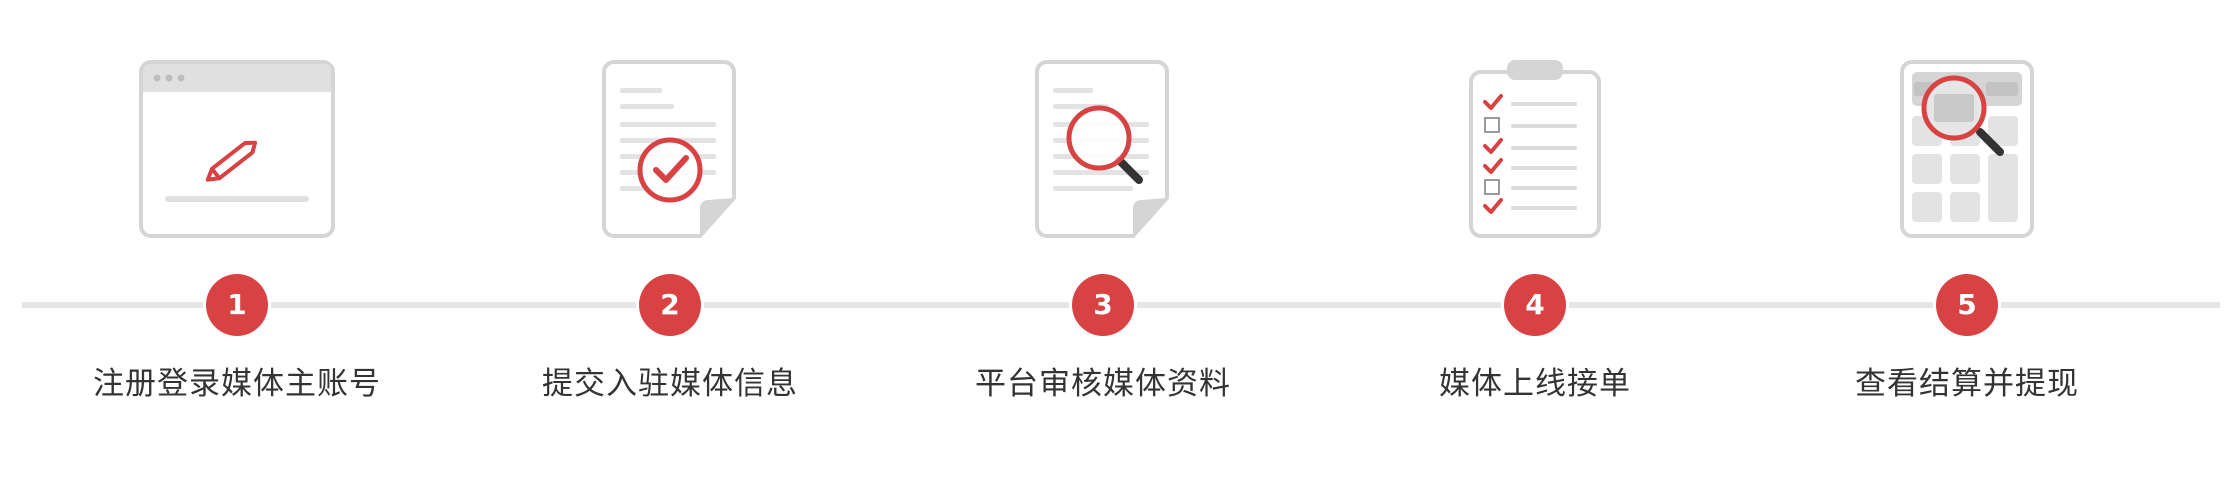 The image size is (2224, 490). What do you see at coordinates (670, 245) in the screenshot?
I see `step-2: 2 提交入驻媒体信息` at bounding box center [670, 245].